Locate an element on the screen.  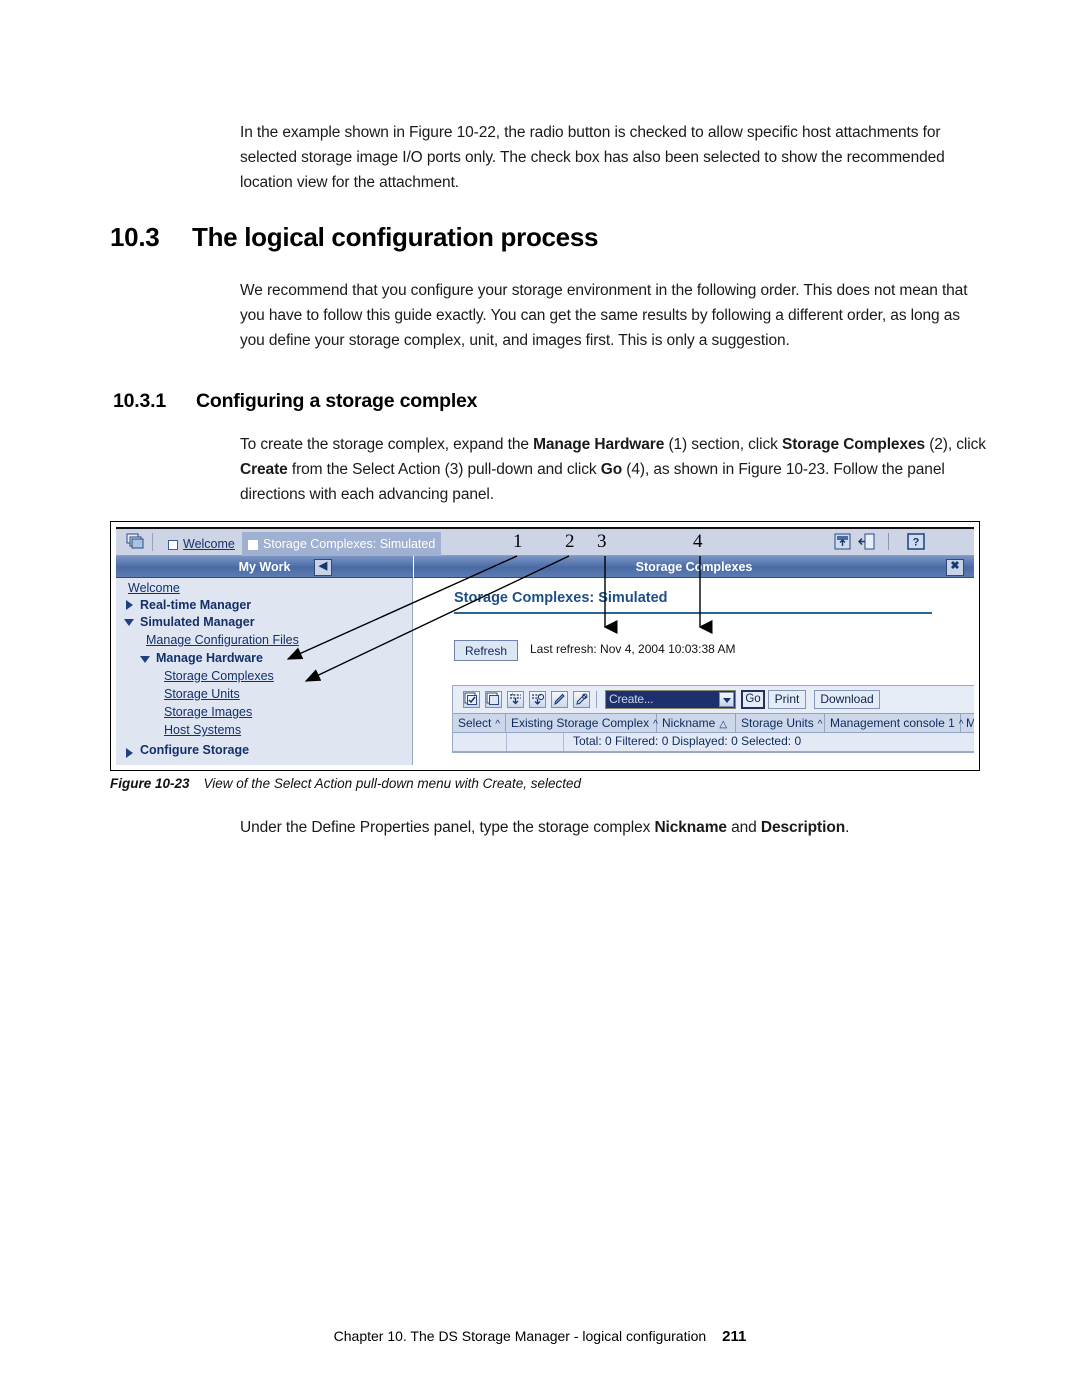
help-icon: ? is located at coordinates (916, 541).